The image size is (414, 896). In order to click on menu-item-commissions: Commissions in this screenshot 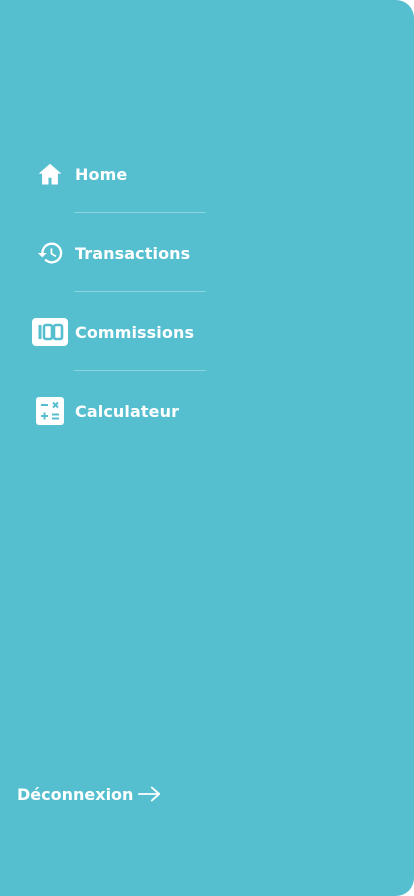, I will do `click(118, 332)`.